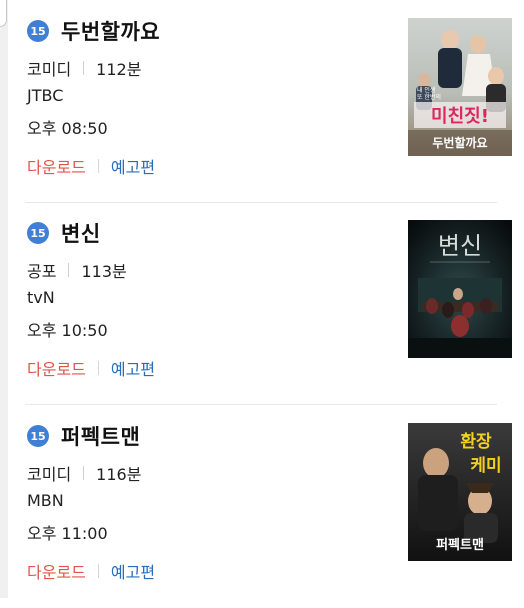 This screenshot has height=608, width=524. I want to click on genre: 공포, so click(42, 271).